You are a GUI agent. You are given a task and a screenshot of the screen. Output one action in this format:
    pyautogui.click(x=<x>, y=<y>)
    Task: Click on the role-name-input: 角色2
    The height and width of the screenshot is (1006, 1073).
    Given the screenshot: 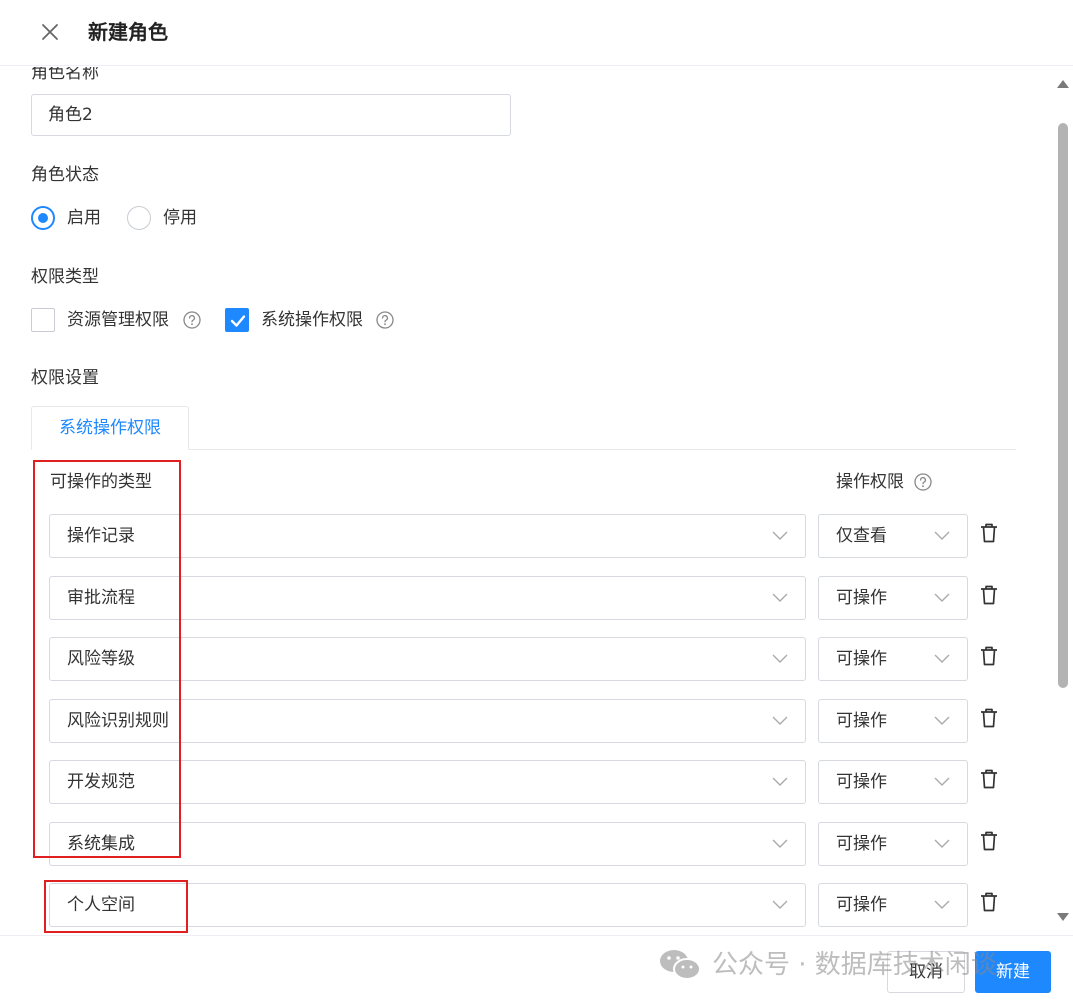 What is the action you would take?
    pyautogui.click(x=271, y=115)
    